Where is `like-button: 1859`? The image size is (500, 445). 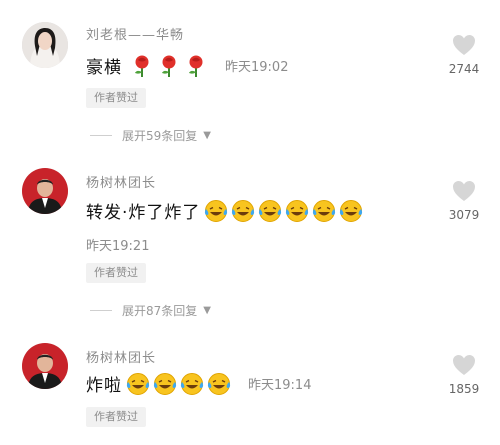 like-button: 1859 is located at coordinates (464, 375).